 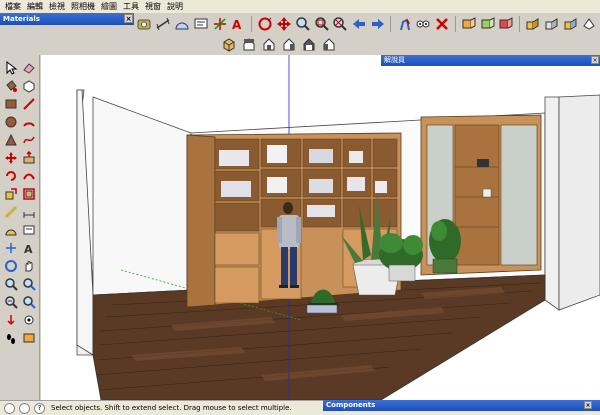 What do you see at coordinates (28, 229) in the screenshot?
I see `text-tool-icon` at bounding box center [28, 229].